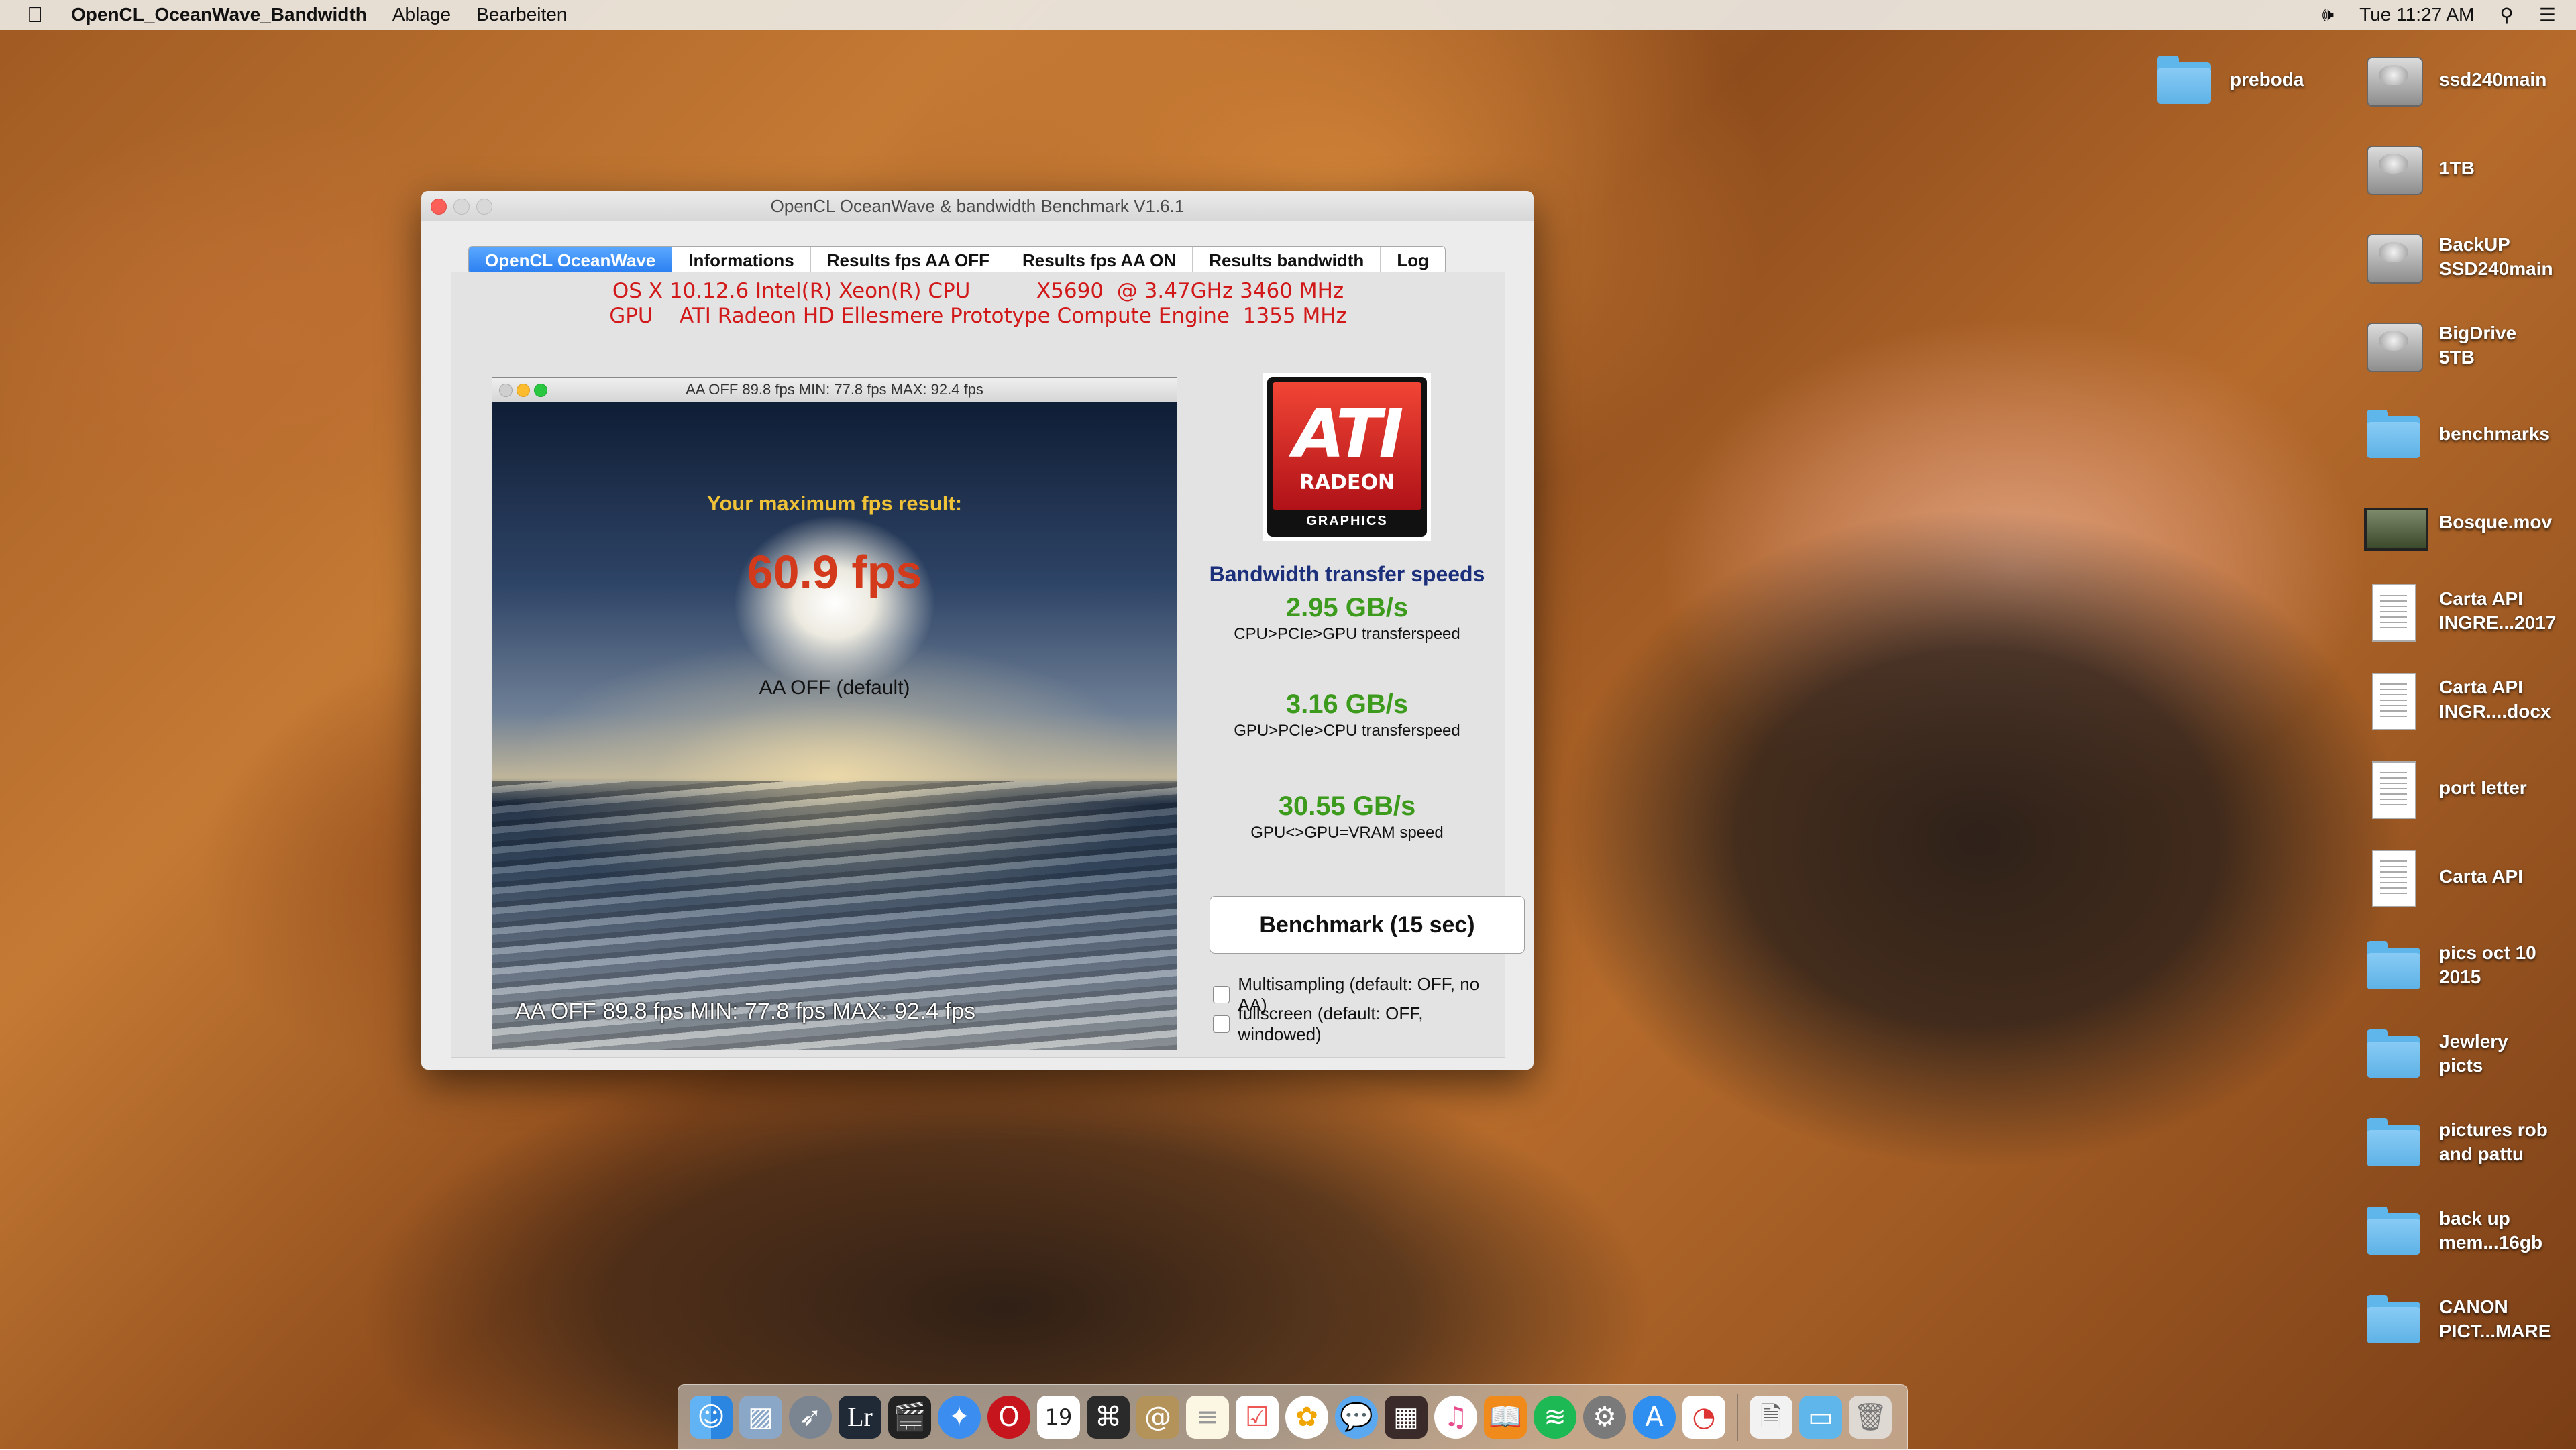  Describe the element at coordinates (760, 1417) in the screenshot. I see `dock-preview-icon: ▨` at that location.